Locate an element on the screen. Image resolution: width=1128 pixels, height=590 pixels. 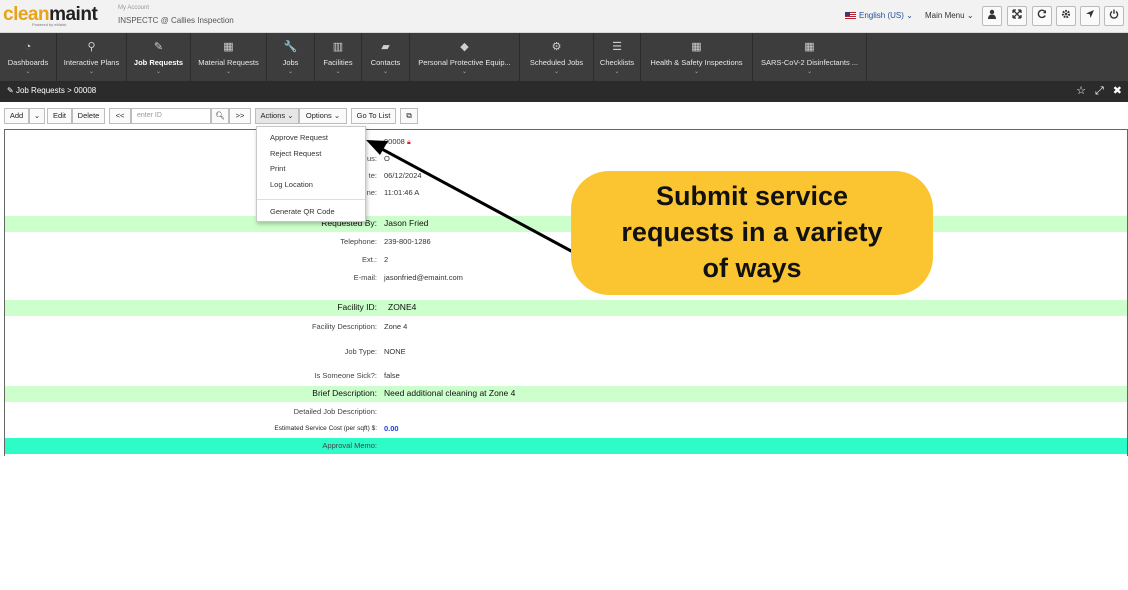
callout-line-2: requests in a variety is located at coordinates (752, 232).